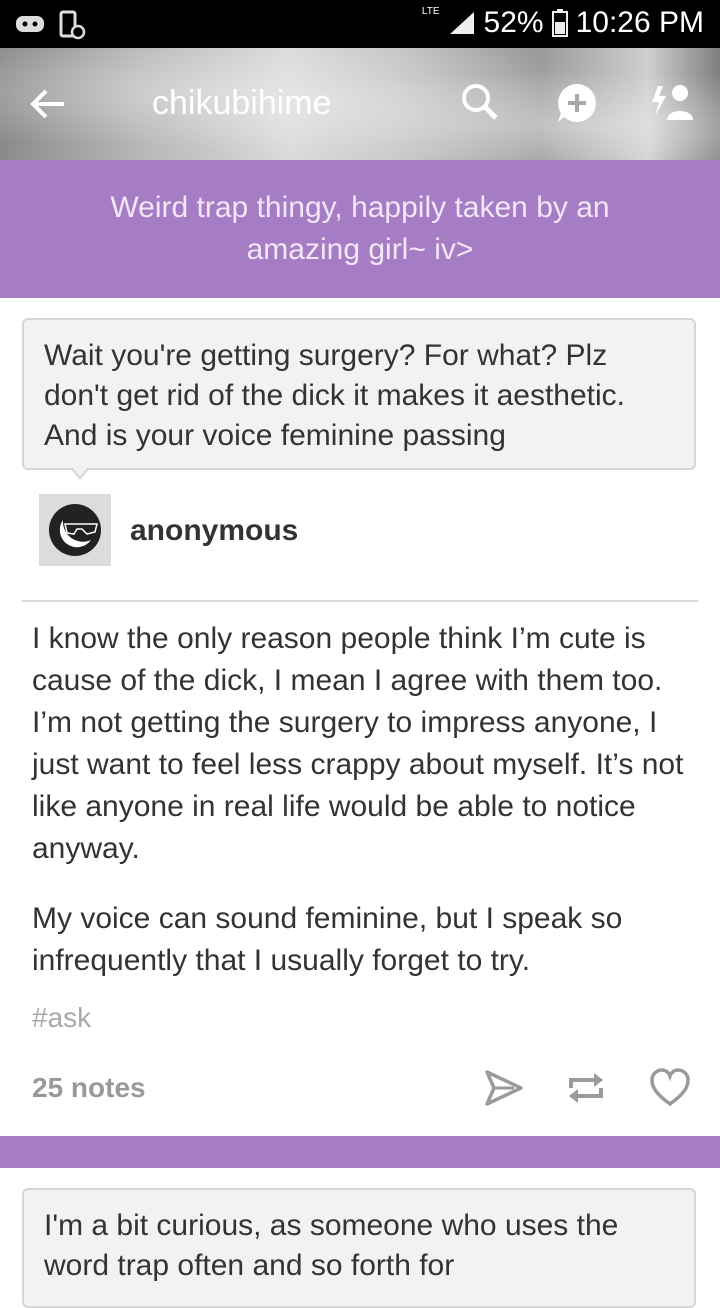 The image size is (720, 1308). What do you see at coordinates (559, 23) in the screenshot?
I see `battery-icon` at bounding box center [559, 23].